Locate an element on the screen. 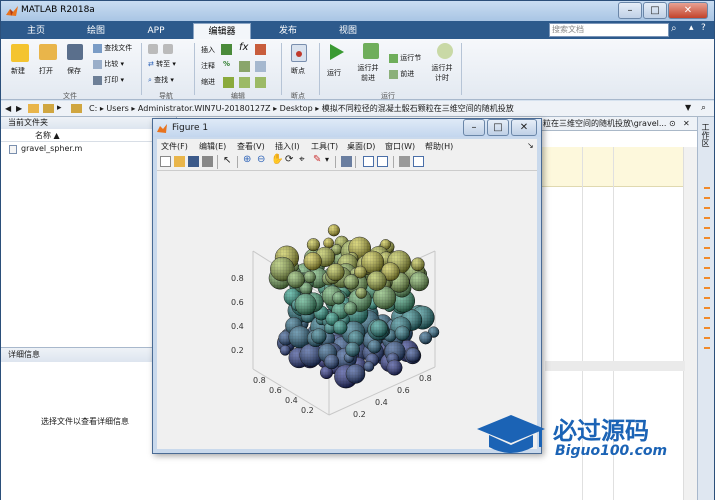 The height and width of the screenshot is (500, 715). figure-maximize-button: □ is located at coordinates (498, 127).